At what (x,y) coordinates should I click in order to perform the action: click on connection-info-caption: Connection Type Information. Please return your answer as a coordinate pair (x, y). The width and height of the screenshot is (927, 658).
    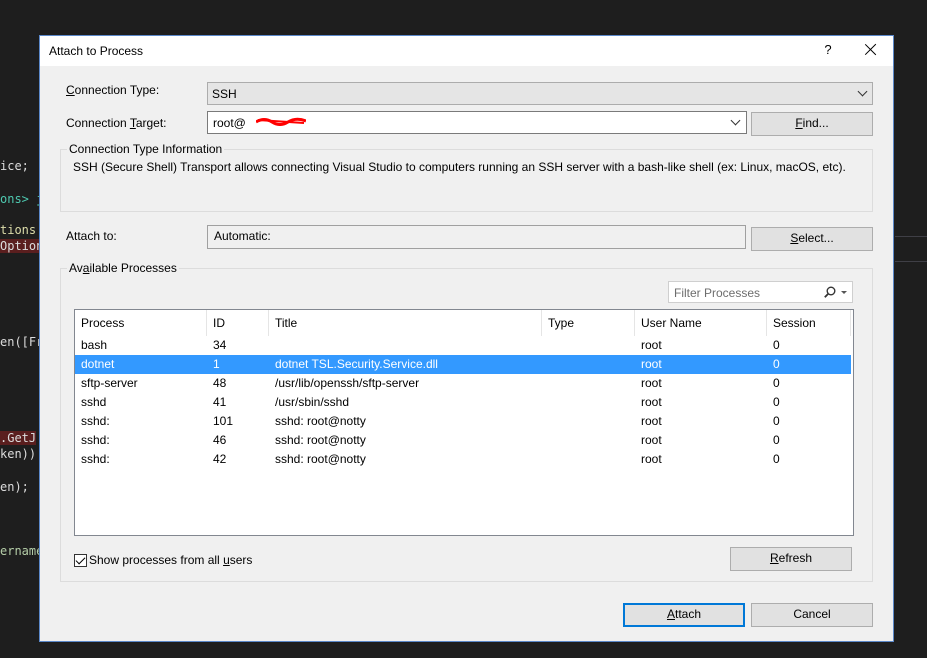
    Looking at the image, I should click on (146, 149).